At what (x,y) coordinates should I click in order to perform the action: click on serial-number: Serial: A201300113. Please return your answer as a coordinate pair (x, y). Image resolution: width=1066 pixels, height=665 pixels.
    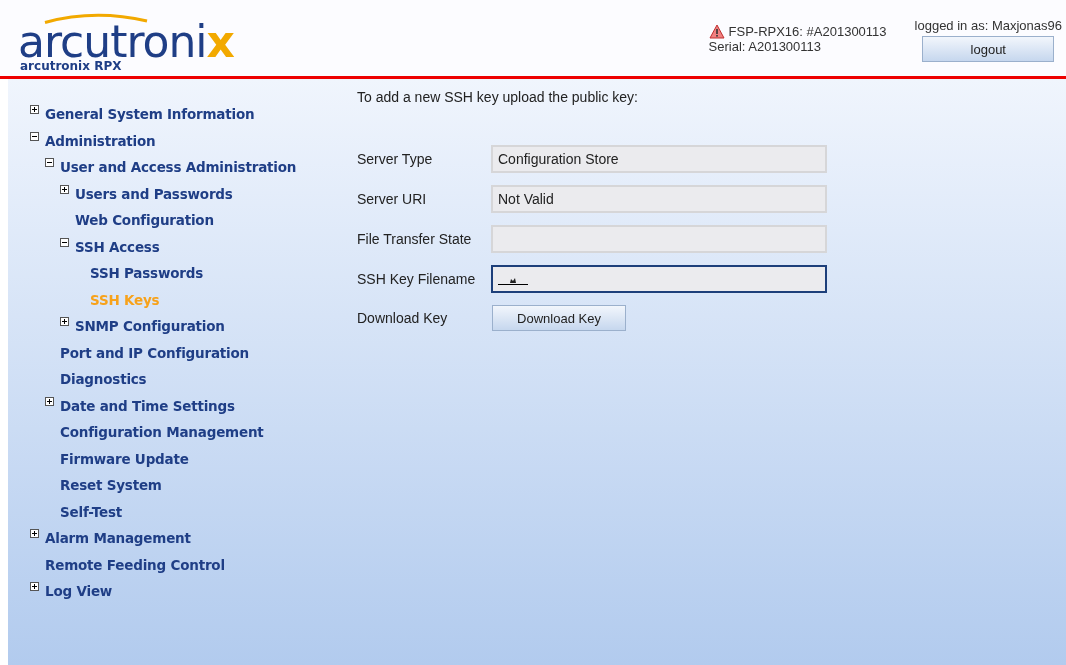
    Looking at the image, I should click on (765, 46).